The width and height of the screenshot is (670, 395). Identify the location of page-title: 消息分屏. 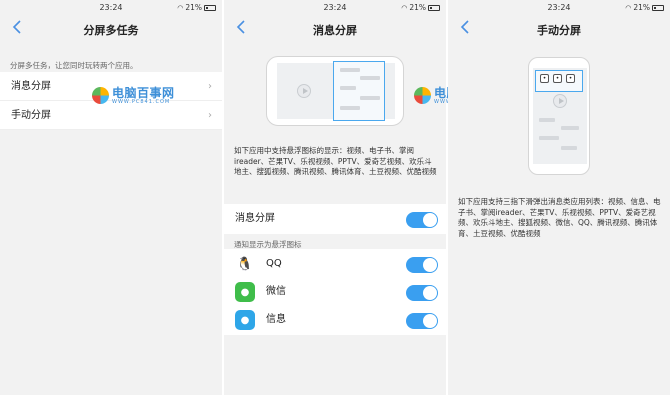
(335, 30).